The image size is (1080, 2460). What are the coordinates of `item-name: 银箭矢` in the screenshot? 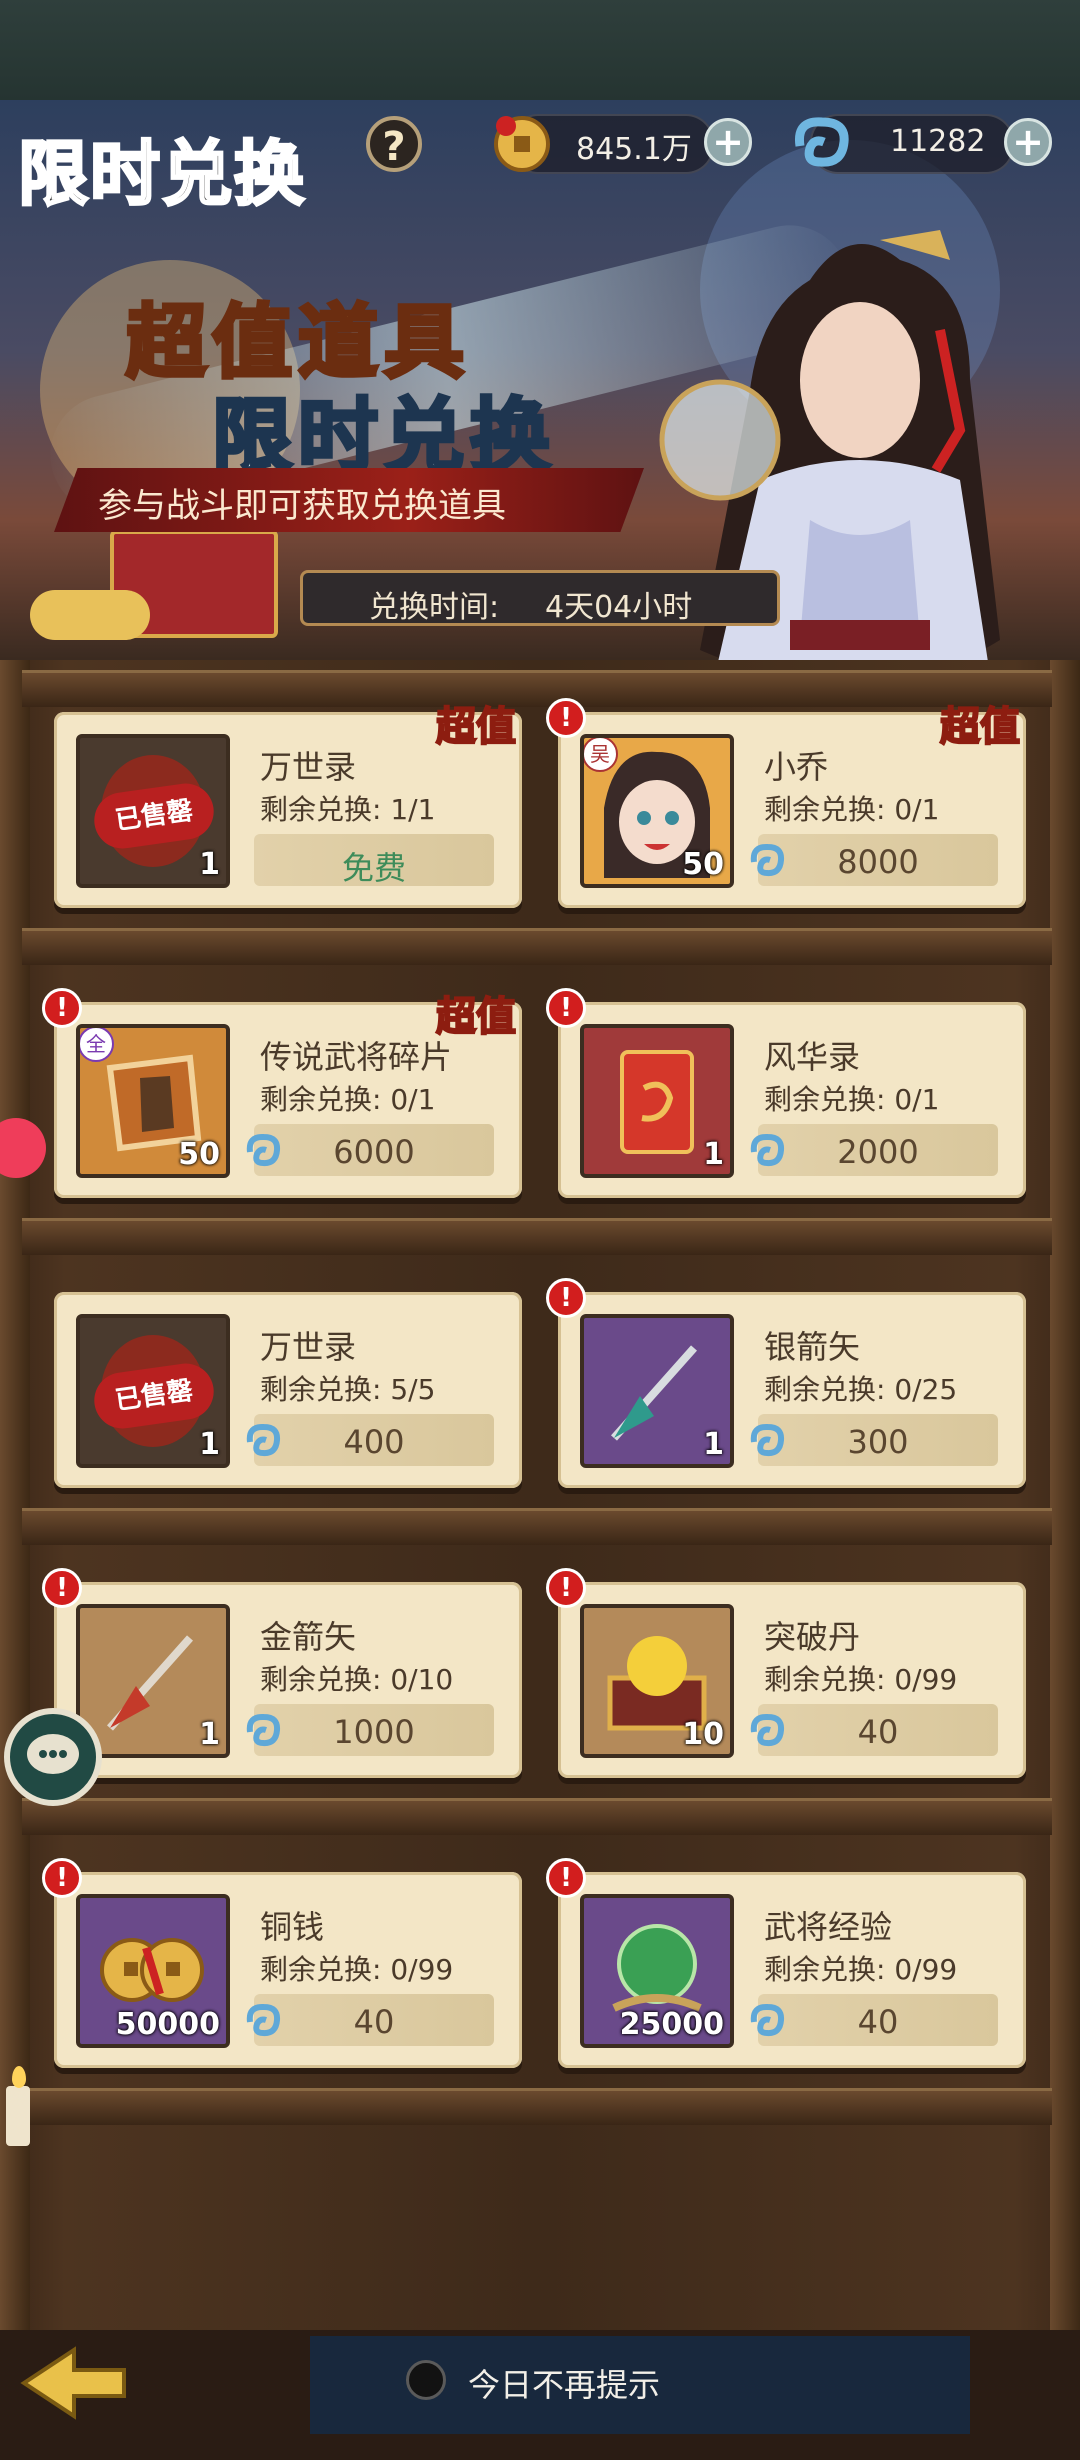 It's located at (812, 1347).